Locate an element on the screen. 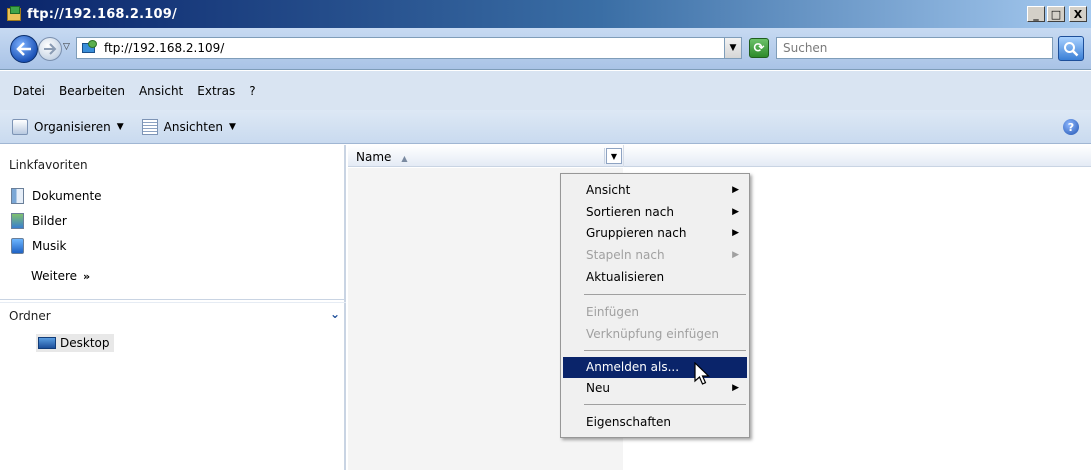 The width and height of the screenshot is (1091, 470). refresh-button: ⟳ is located at coordinates (759, 48).